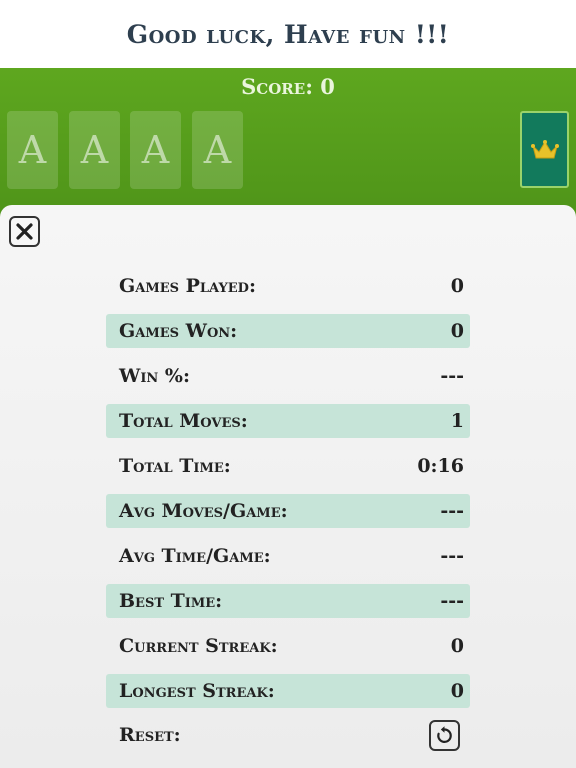 The height and width of the screenshot is (768, 576). What do you see at coordinates (154, 376) in the screenshot?
I see `stat-label: Win %:` at bounding box center [154, 376].